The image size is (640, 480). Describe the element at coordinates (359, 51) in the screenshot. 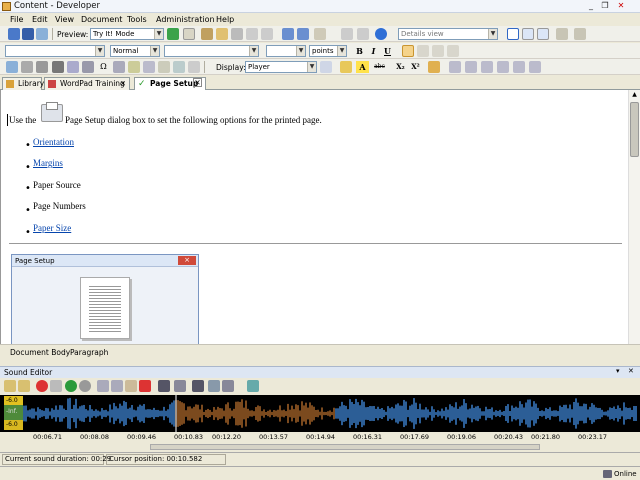

I see `bold-icon: B` at that location.